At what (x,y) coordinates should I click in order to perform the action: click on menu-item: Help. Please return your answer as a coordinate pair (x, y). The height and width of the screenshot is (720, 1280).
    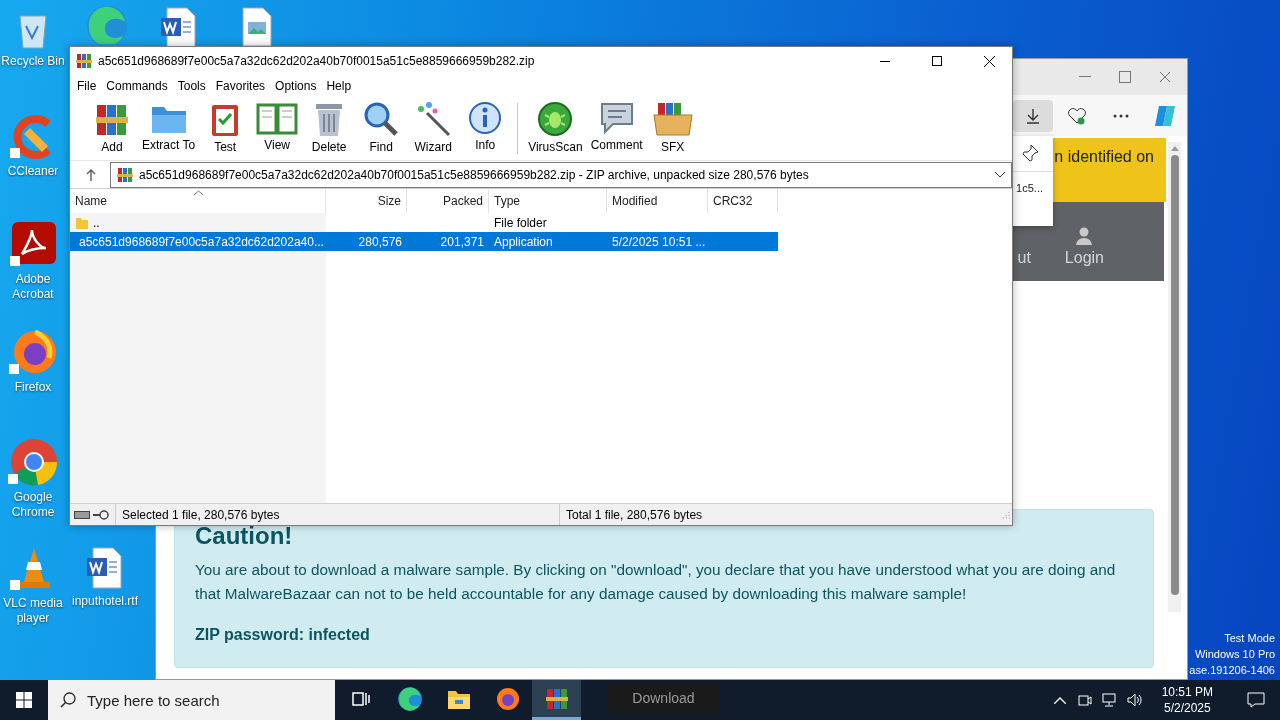
    Looking at the image, I should click on (339, 86).